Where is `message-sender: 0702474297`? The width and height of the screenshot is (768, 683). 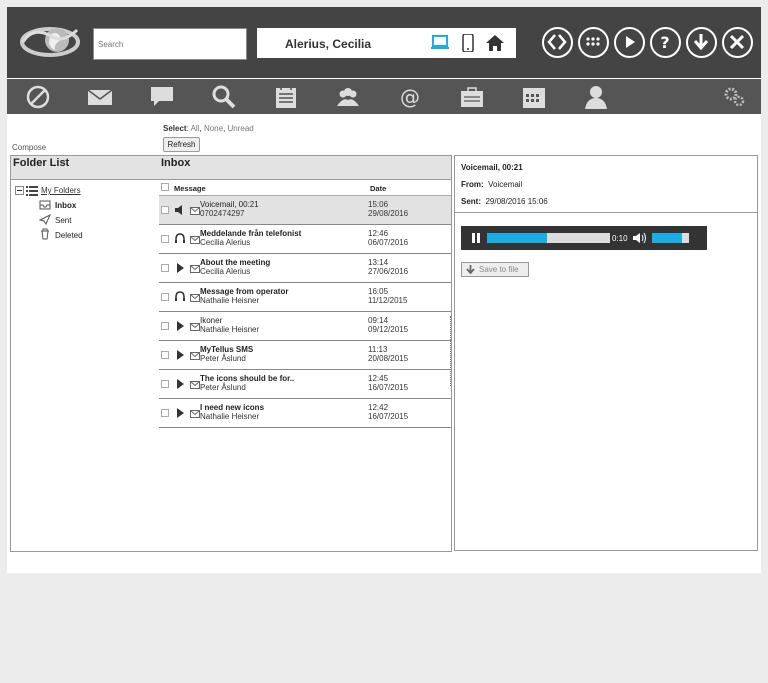
message-sender: 0702474297 is located at coordinates (222, 213).